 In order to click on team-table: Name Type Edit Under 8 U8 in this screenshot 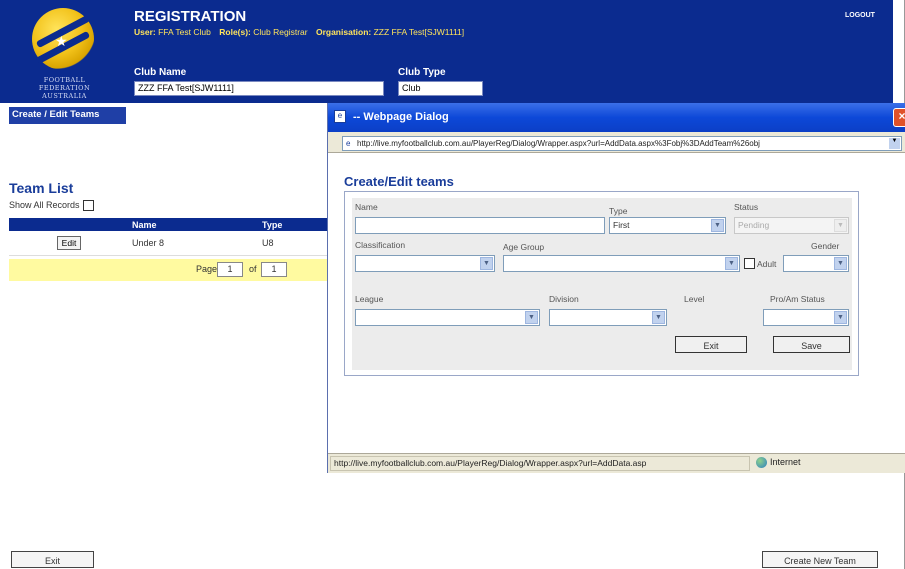, I will do `click(169, 237)`.